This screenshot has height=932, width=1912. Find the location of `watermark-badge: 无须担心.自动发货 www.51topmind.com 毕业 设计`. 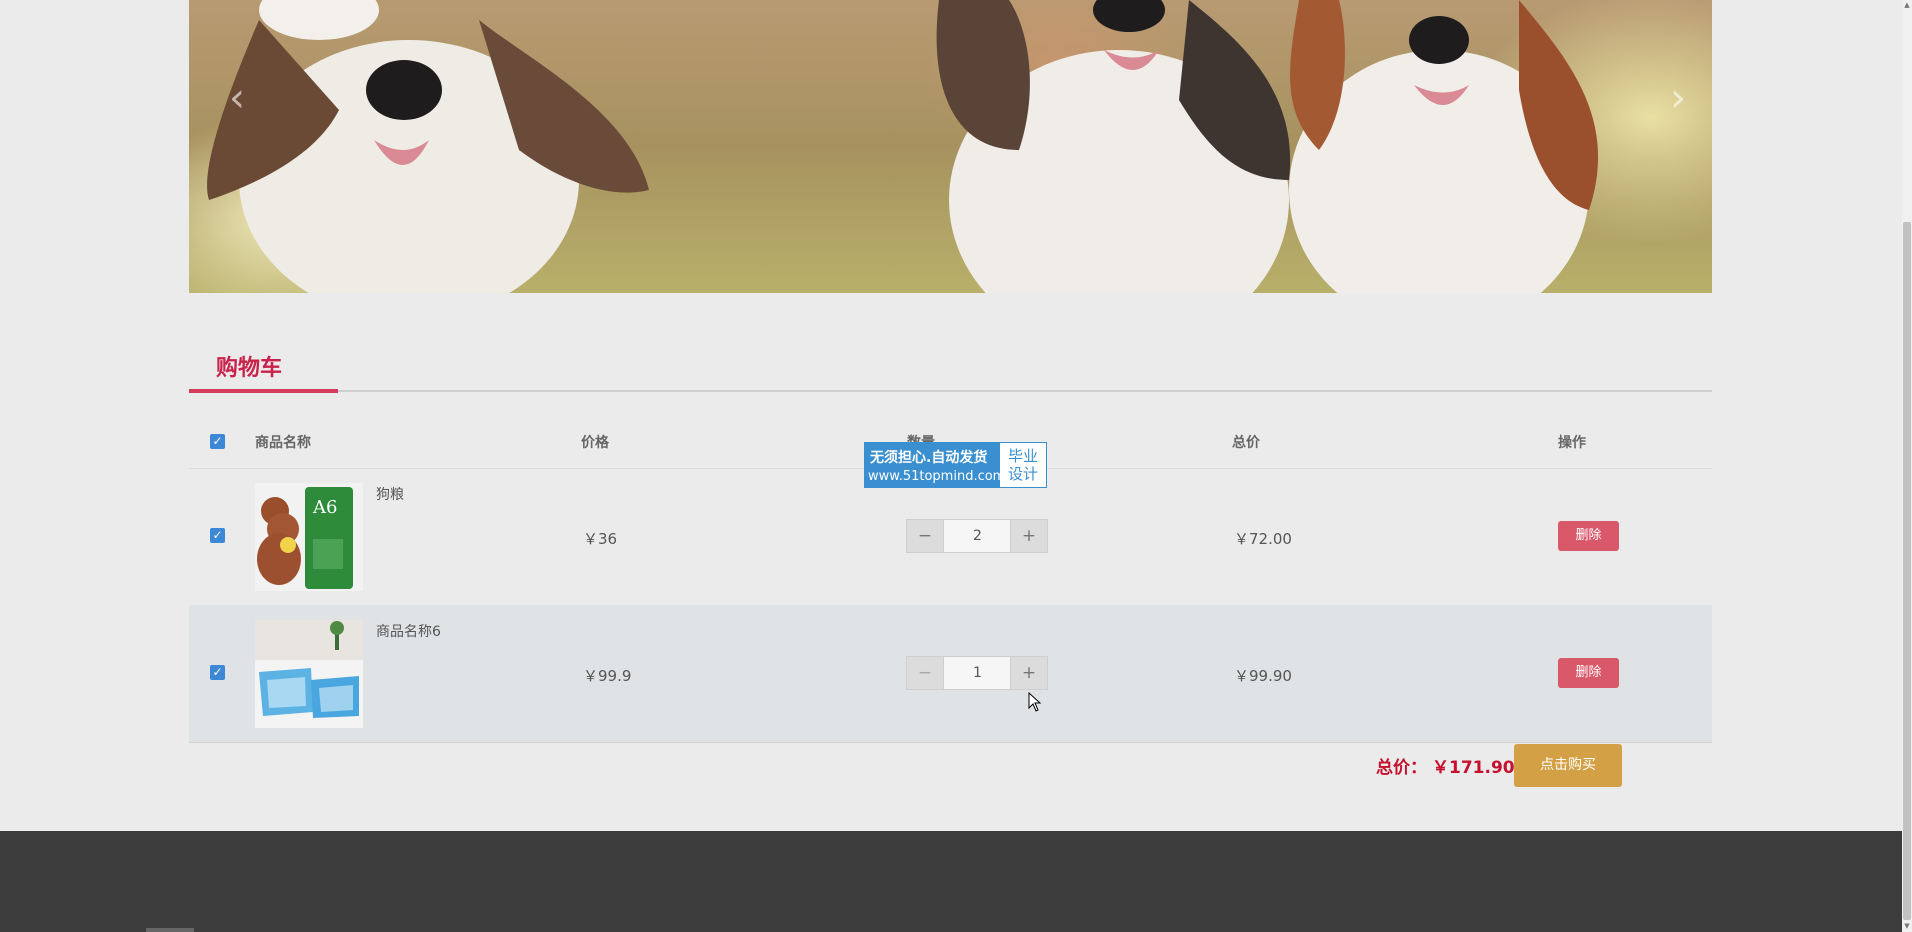

watermark-badge: 无须担心.自动发货 www.51topmind.com 毕业 设计 is located at coordinates (955, 465).